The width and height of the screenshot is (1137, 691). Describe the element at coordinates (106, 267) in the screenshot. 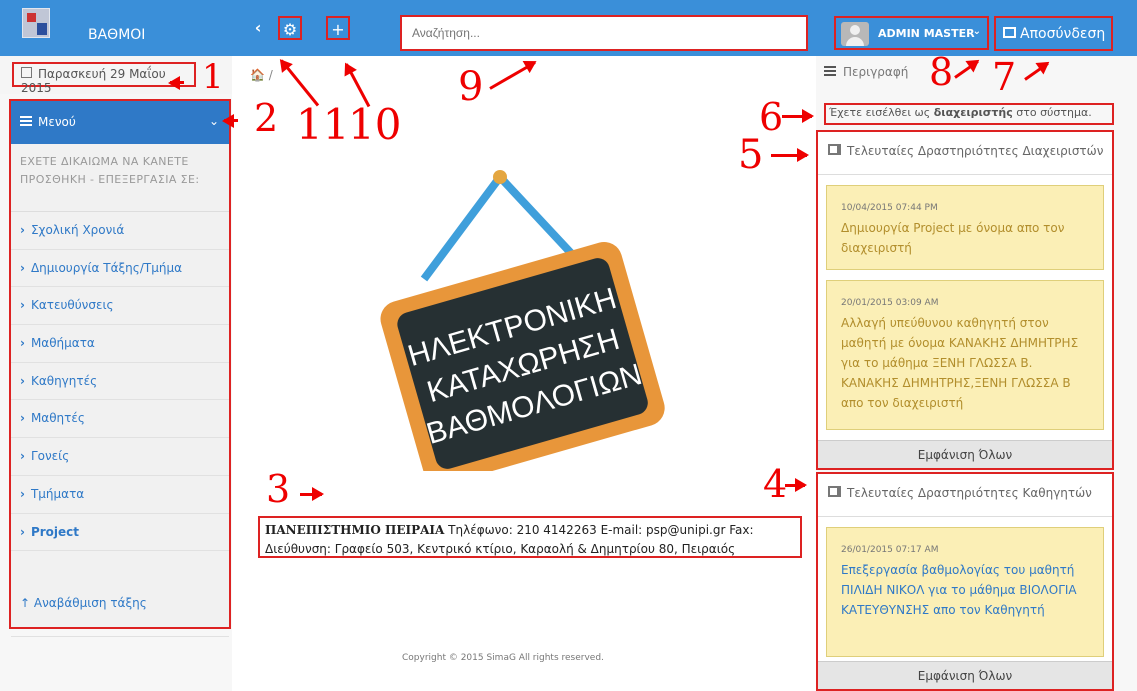

I see `sidebar-item-label: Δημιουργία Τάξης/Τμήμα` at that location.